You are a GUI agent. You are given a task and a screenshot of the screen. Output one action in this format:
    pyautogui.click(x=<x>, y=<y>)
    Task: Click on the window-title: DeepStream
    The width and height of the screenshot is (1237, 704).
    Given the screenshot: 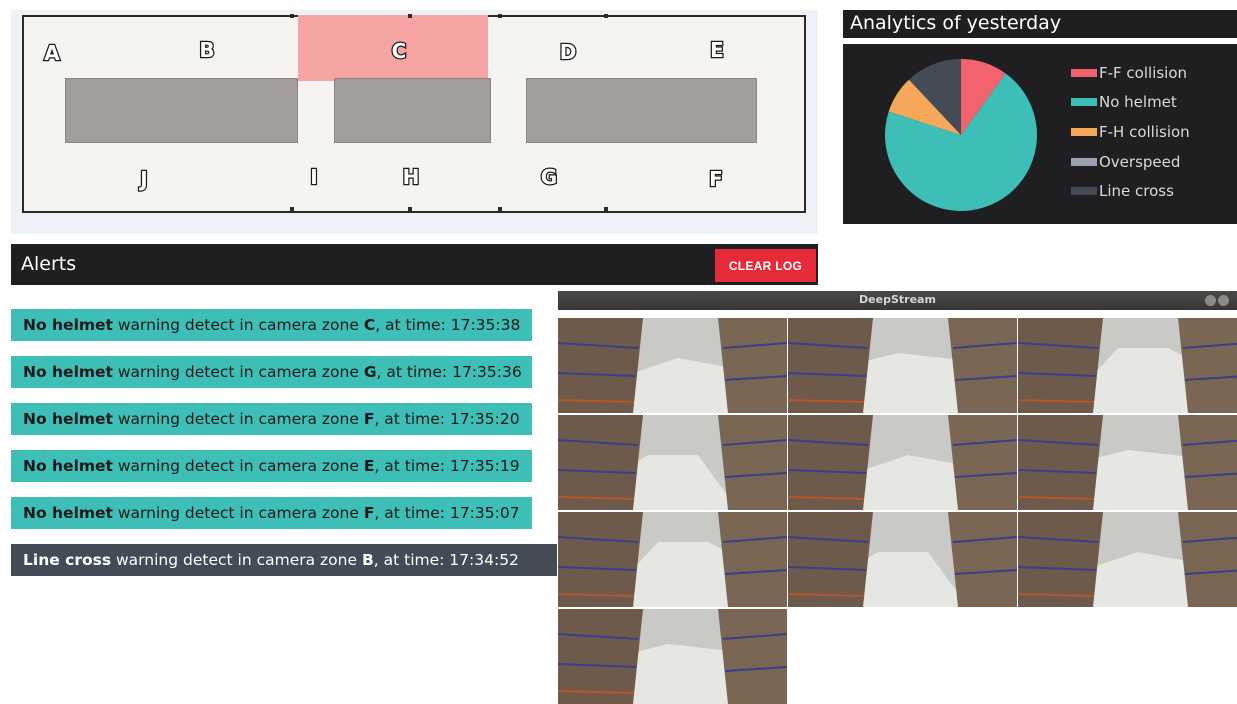 What is the action you would take?
    pyautogui.click(x=897, y=299)
    